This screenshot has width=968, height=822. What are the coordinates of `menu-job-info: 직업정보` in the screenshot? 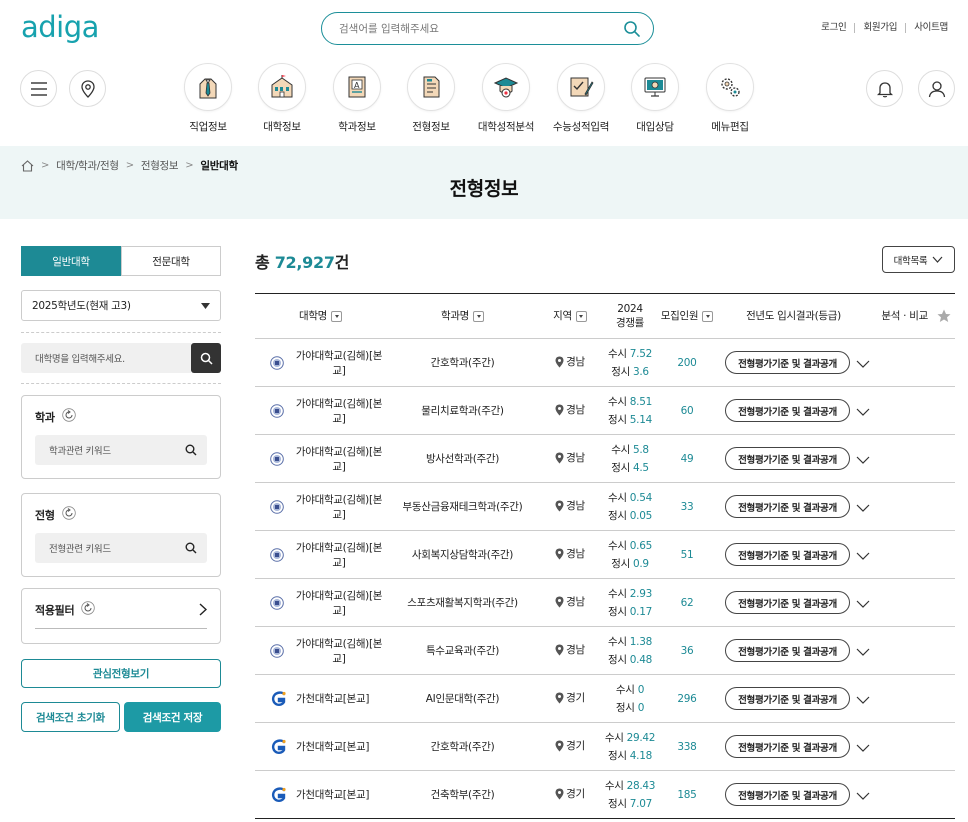 It's located at (208, 98).